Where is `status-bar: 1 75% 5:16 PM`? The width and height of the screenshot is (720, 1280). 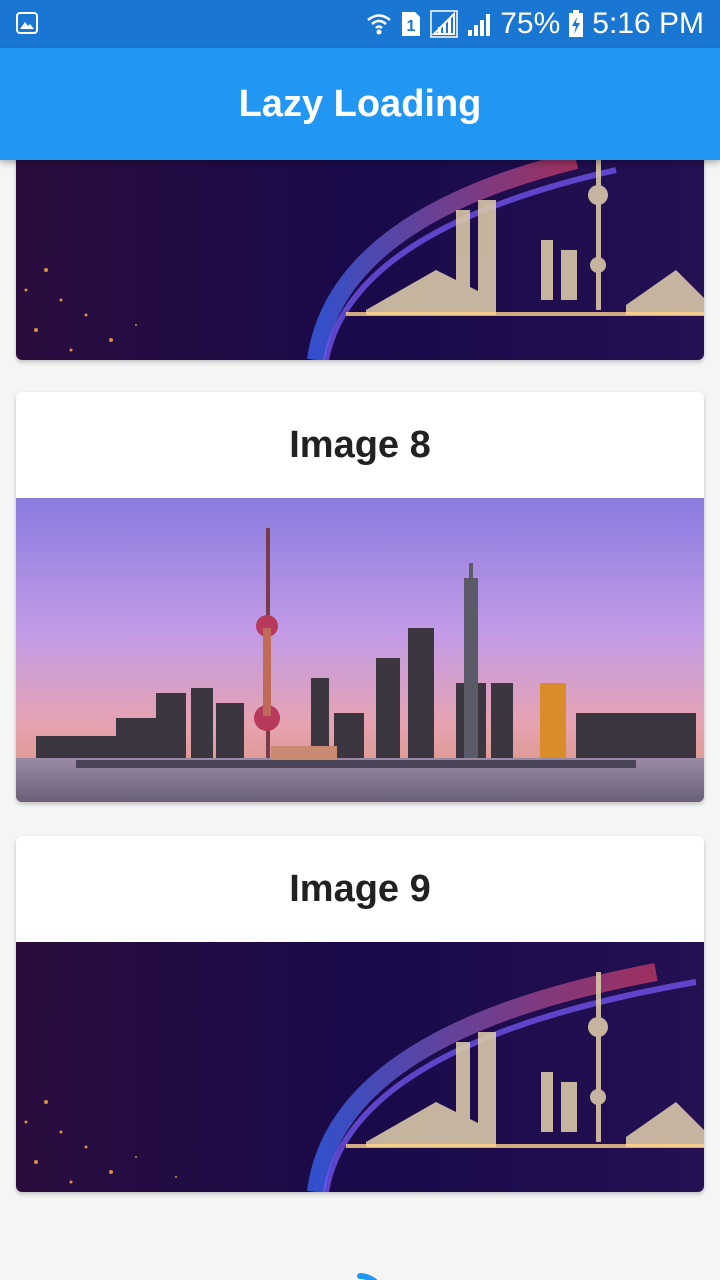 status-bar: 1 75% 5:16 PM is located at coordinates (360, 24).